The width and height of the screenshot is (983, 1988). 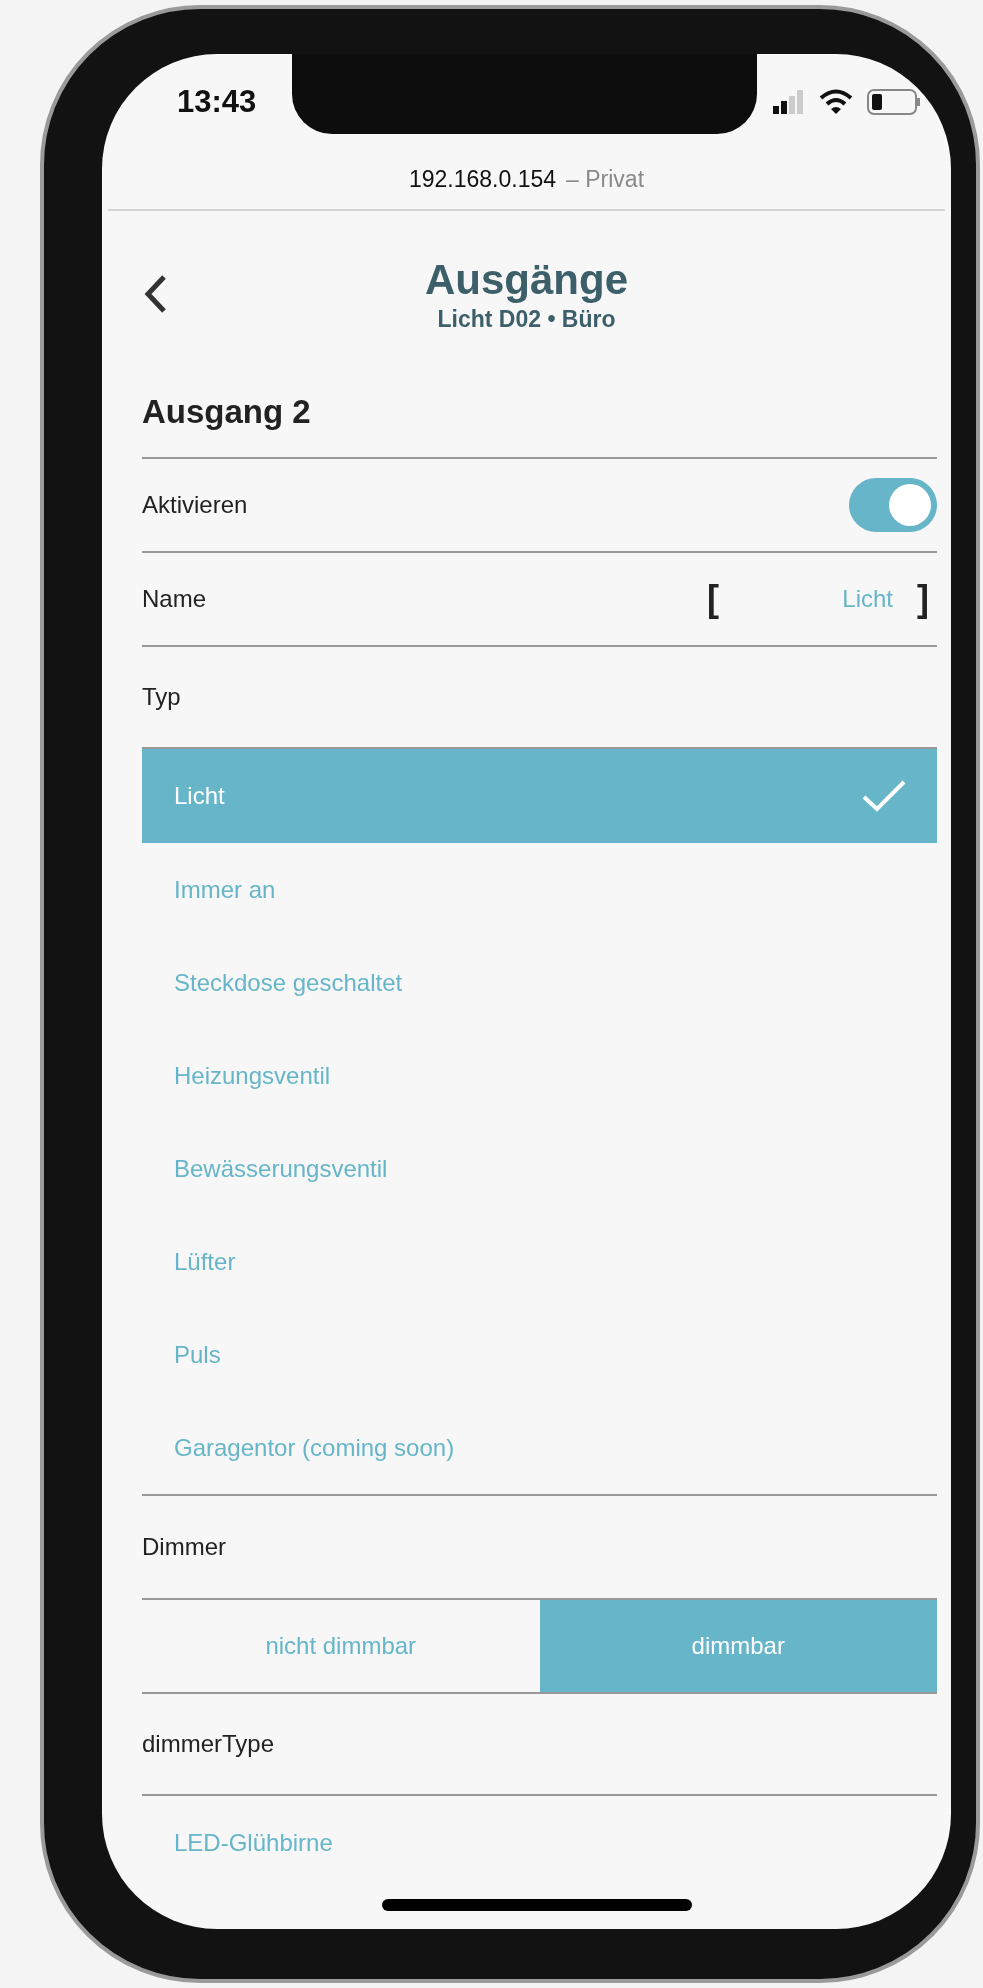 I want to click on field-label: Dimmer, so click(x=184, y=1547).